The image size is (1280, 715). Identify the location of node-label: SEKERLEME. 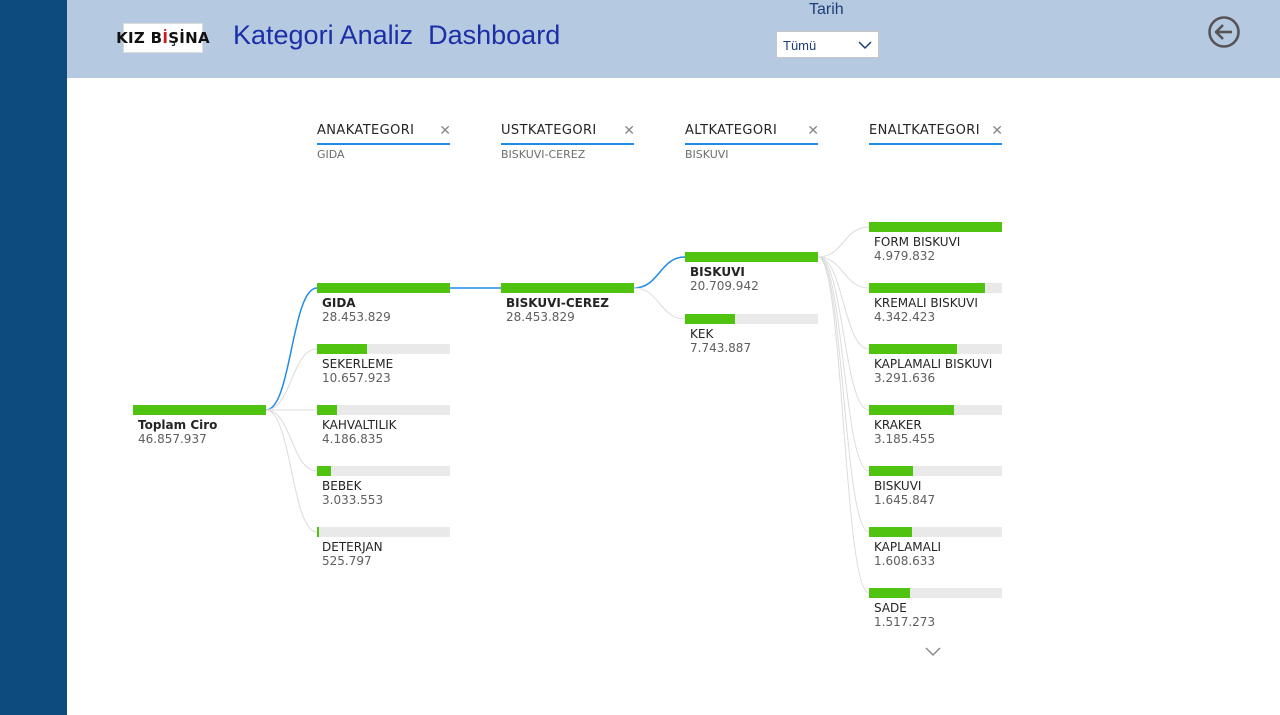
(358, 364).